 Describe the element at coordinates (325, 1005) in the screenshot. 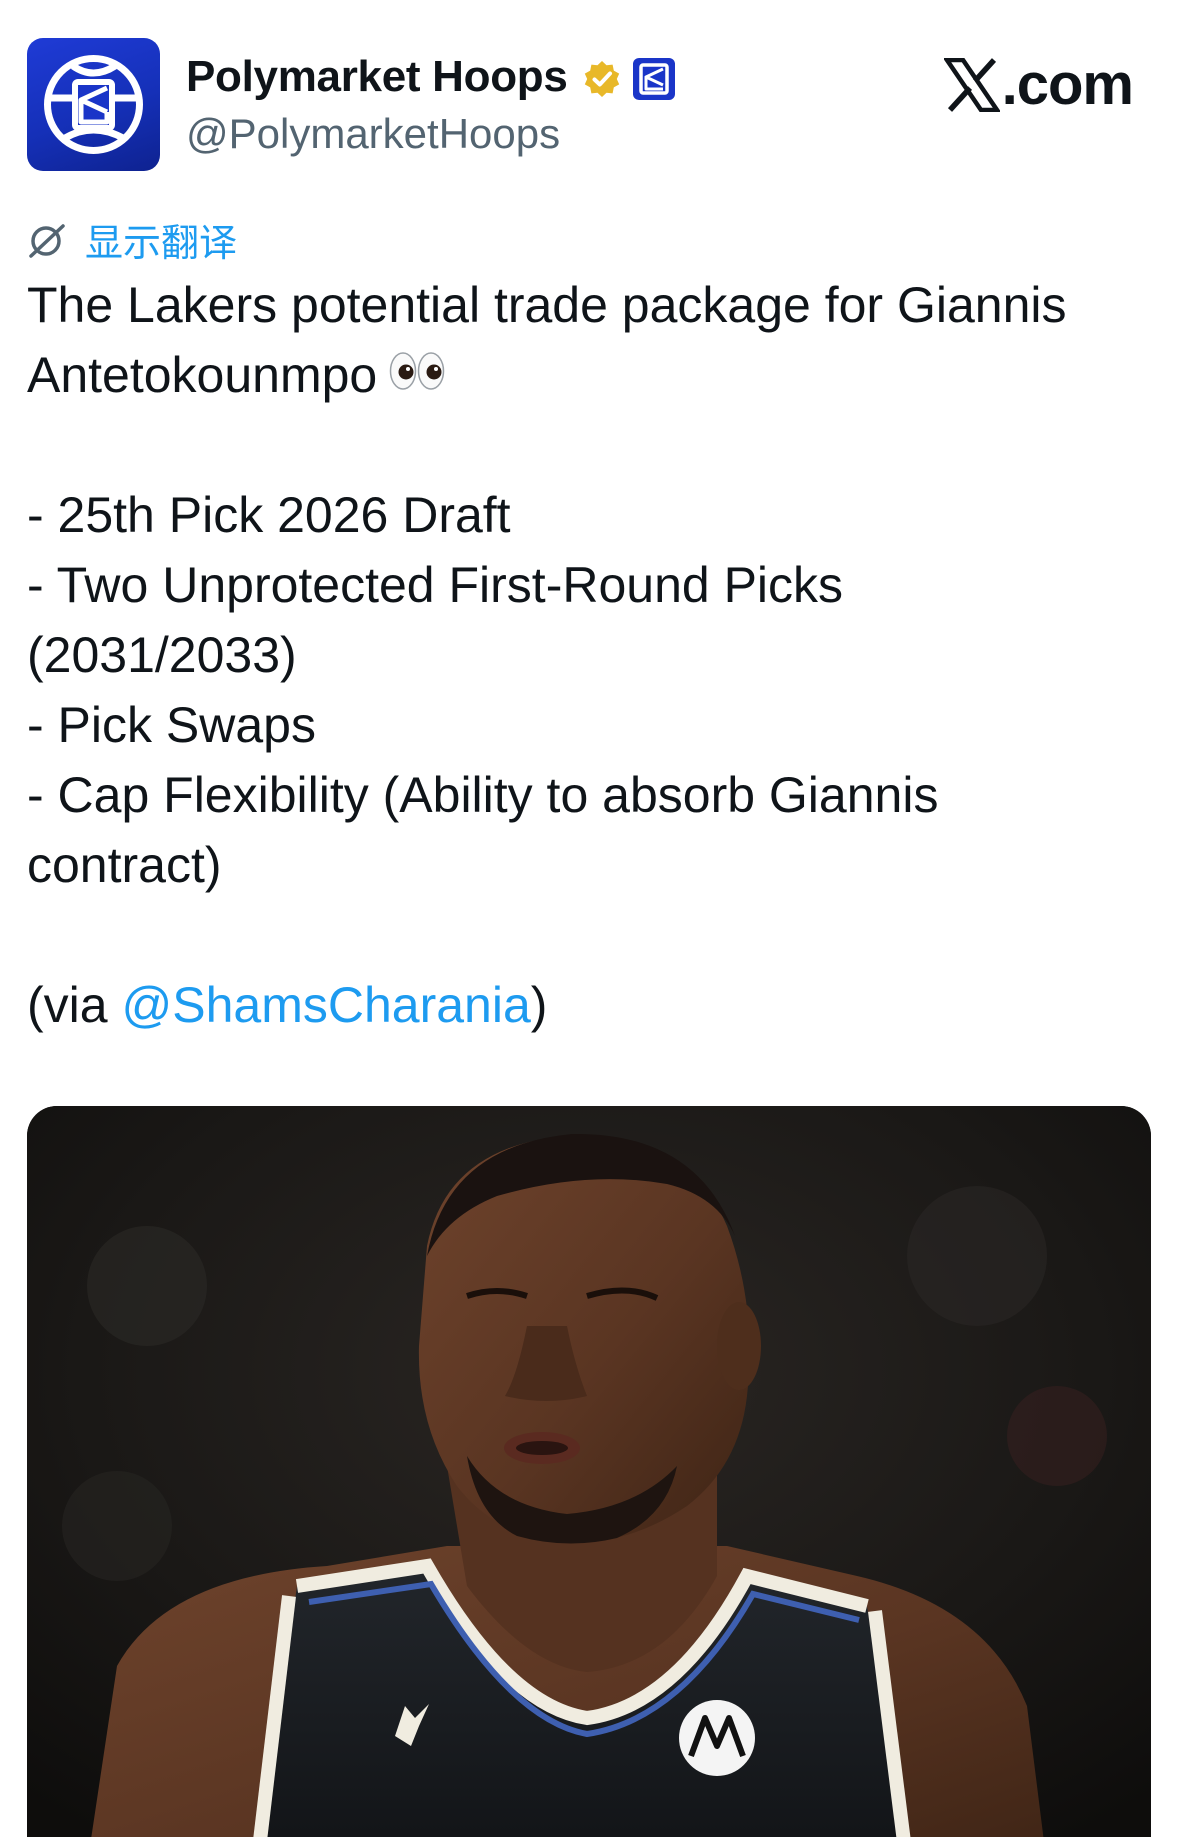

I see `mention-link: @ShamsCharania` at that location.